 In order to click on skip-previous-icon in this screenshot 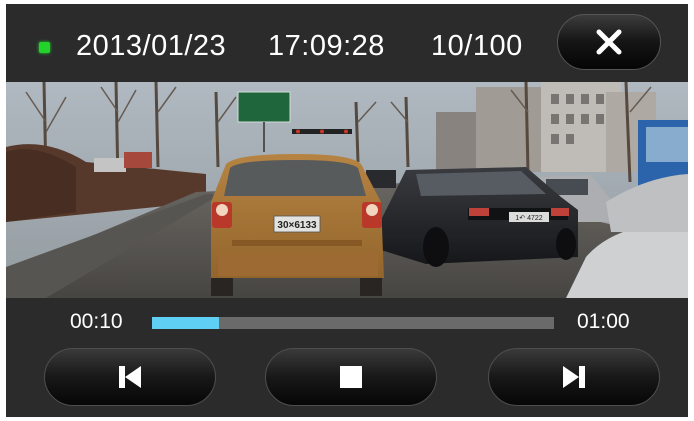, I will do `click(130, 377)`.